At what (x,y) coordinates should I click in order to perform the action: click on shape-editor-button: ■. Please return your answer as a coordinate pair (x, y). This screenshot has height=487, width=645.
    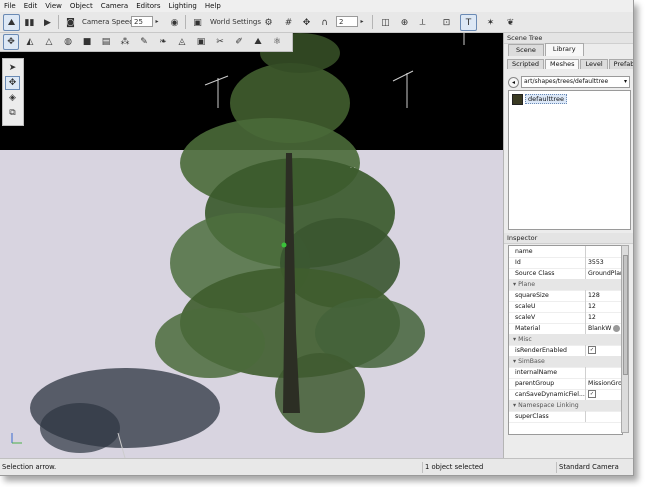
    Looking at the image, I should click on (87, 42).